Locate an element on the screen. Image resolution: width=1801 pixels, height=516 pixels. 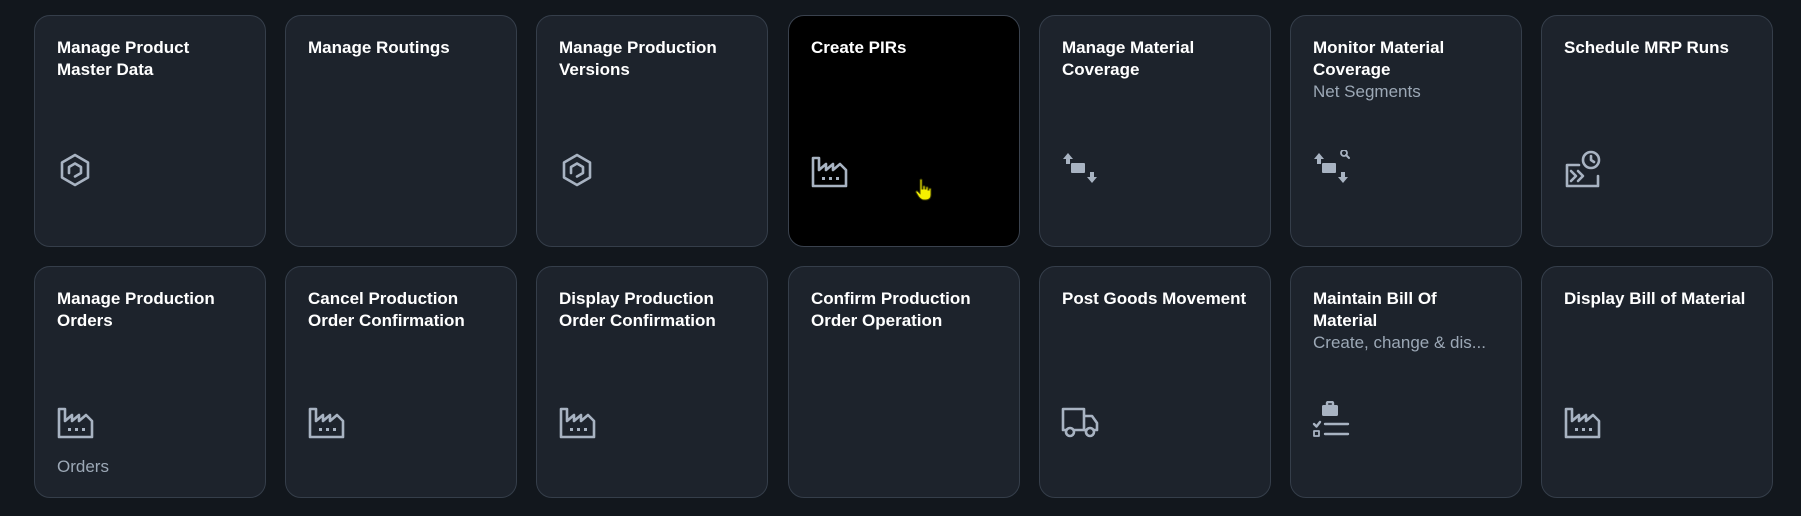
tile-title: Schedule MRP Runs is located at coordinates (1646, 47).